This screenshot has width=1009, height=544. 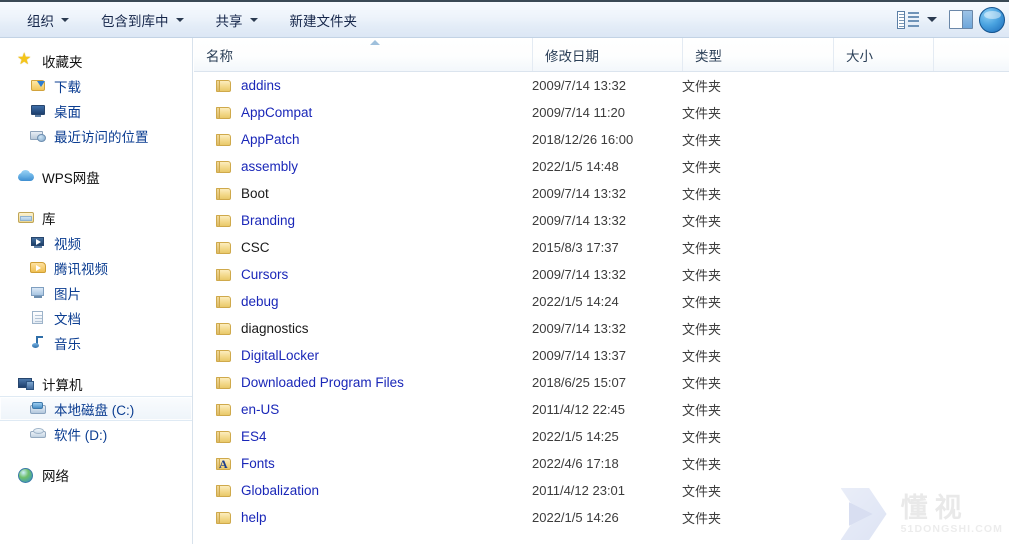 What do you see at coordinates (219, 56) in the screenshot?
I see `column-header-name-label: 名称` at bounding box center [219, 56].